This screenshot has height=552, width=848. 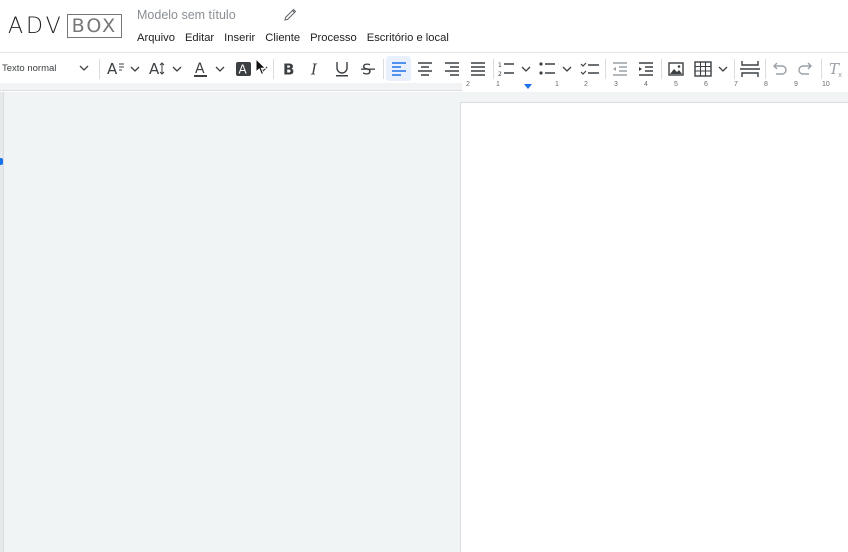 I want to click on strikethrough-button: S, so click(x=368, y=68).